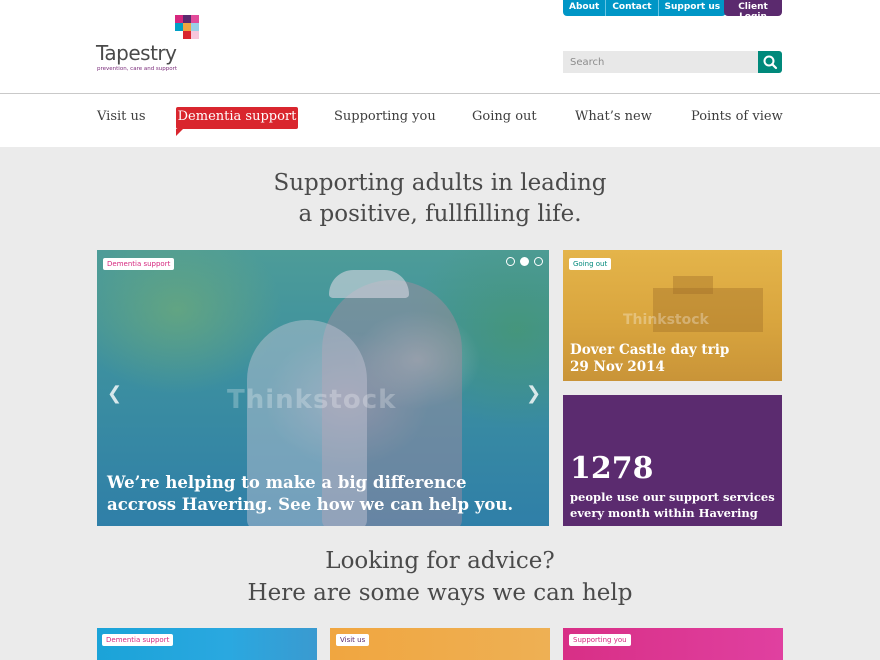  Describe the element at coordinates (440, 561) in the screenshot. I see `advice-heading-line1: Looking for advice?` at that location.